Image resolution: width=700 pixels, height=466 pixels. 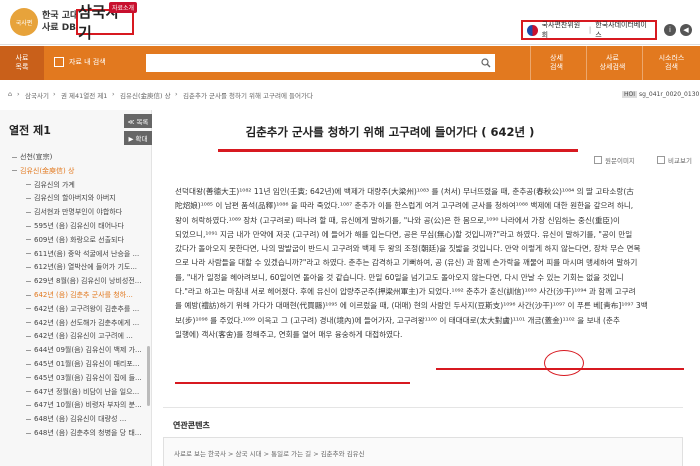 What do you see at coordinates (556, 67) in the screenshot?
I see `nav-right-label: 검색` at bounding box center [556, 67].